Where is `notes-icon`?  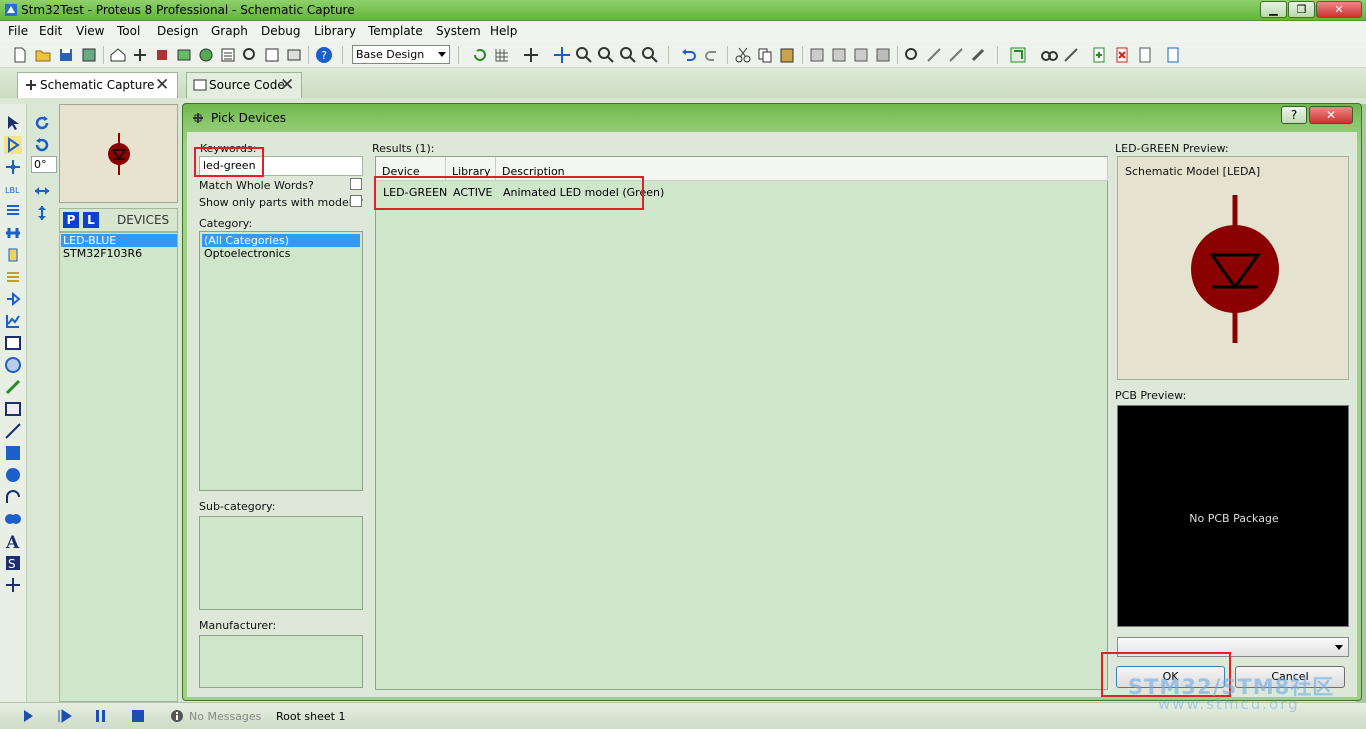 notes-icon is located at coordinates (294, 55).